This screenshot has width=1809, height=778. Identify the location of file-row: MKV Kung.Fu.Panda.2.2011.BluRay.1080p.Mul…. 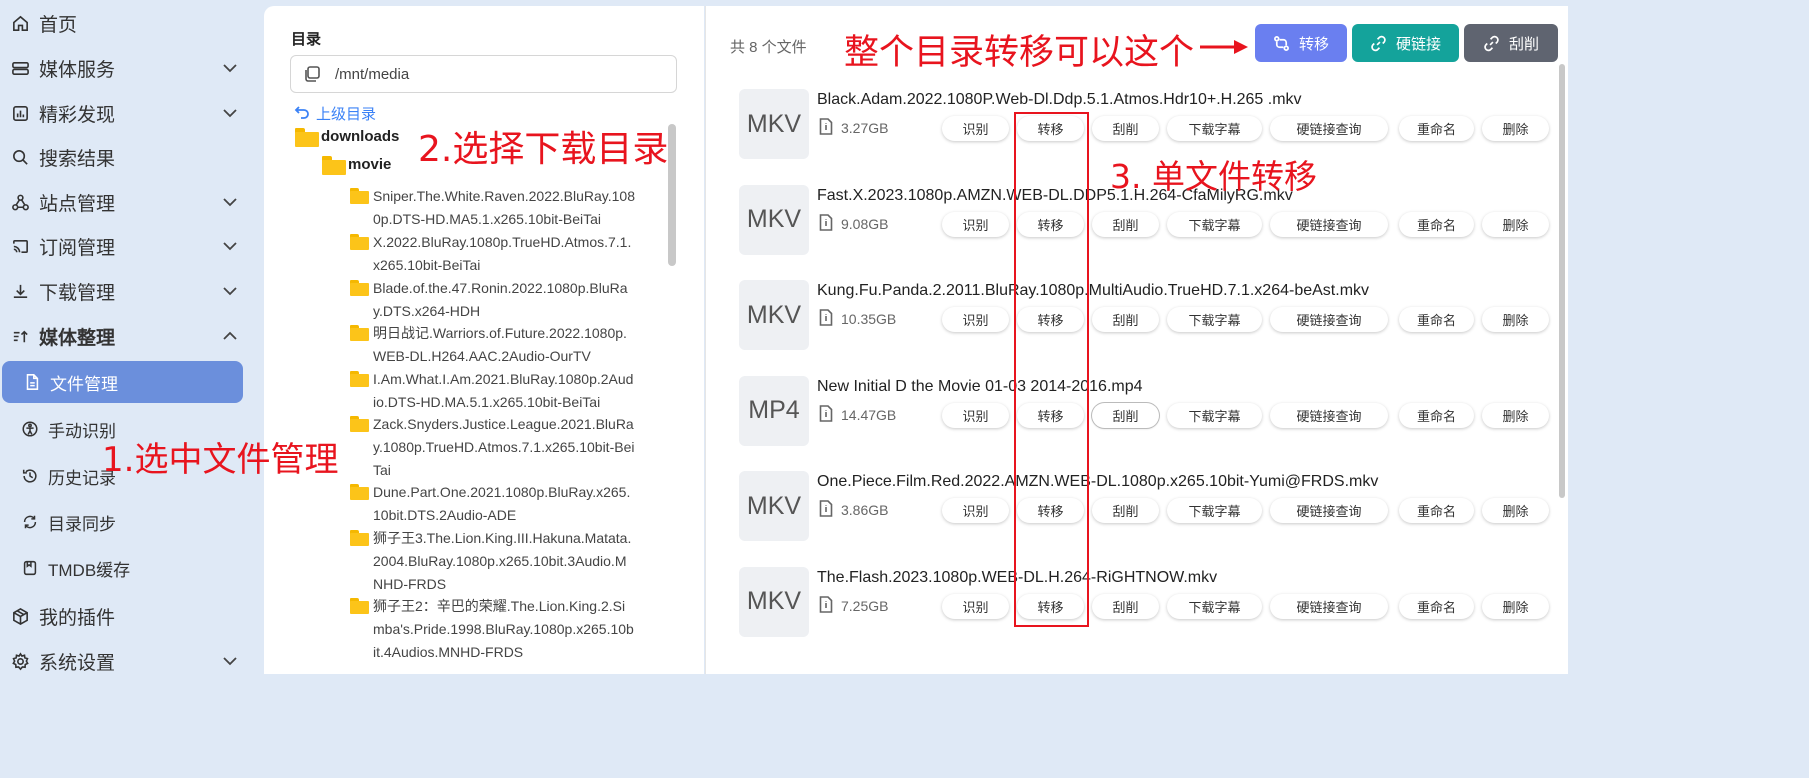
(1144, 316).